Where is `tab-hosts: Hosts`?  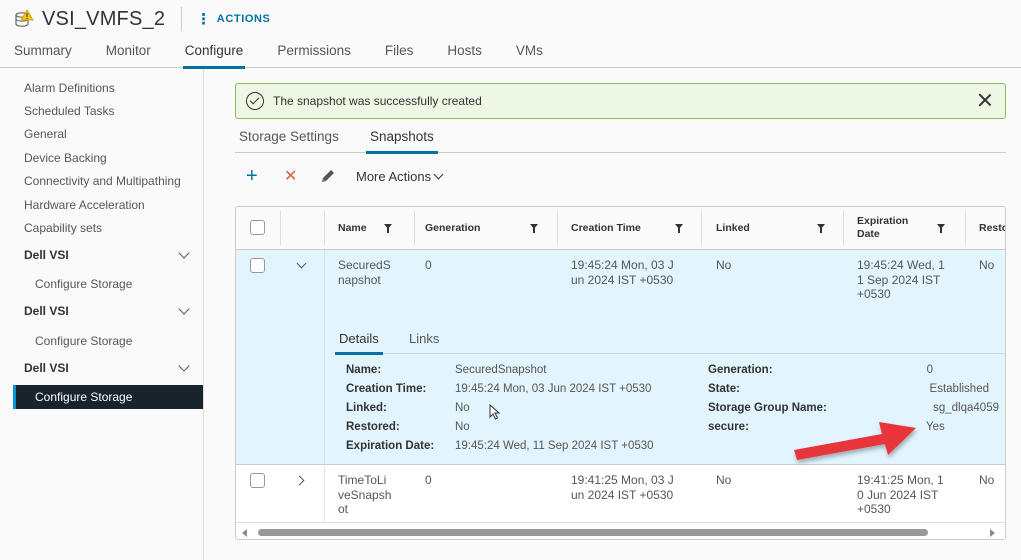
tab-hosts: Hosts is located at coordinates (464, 54).